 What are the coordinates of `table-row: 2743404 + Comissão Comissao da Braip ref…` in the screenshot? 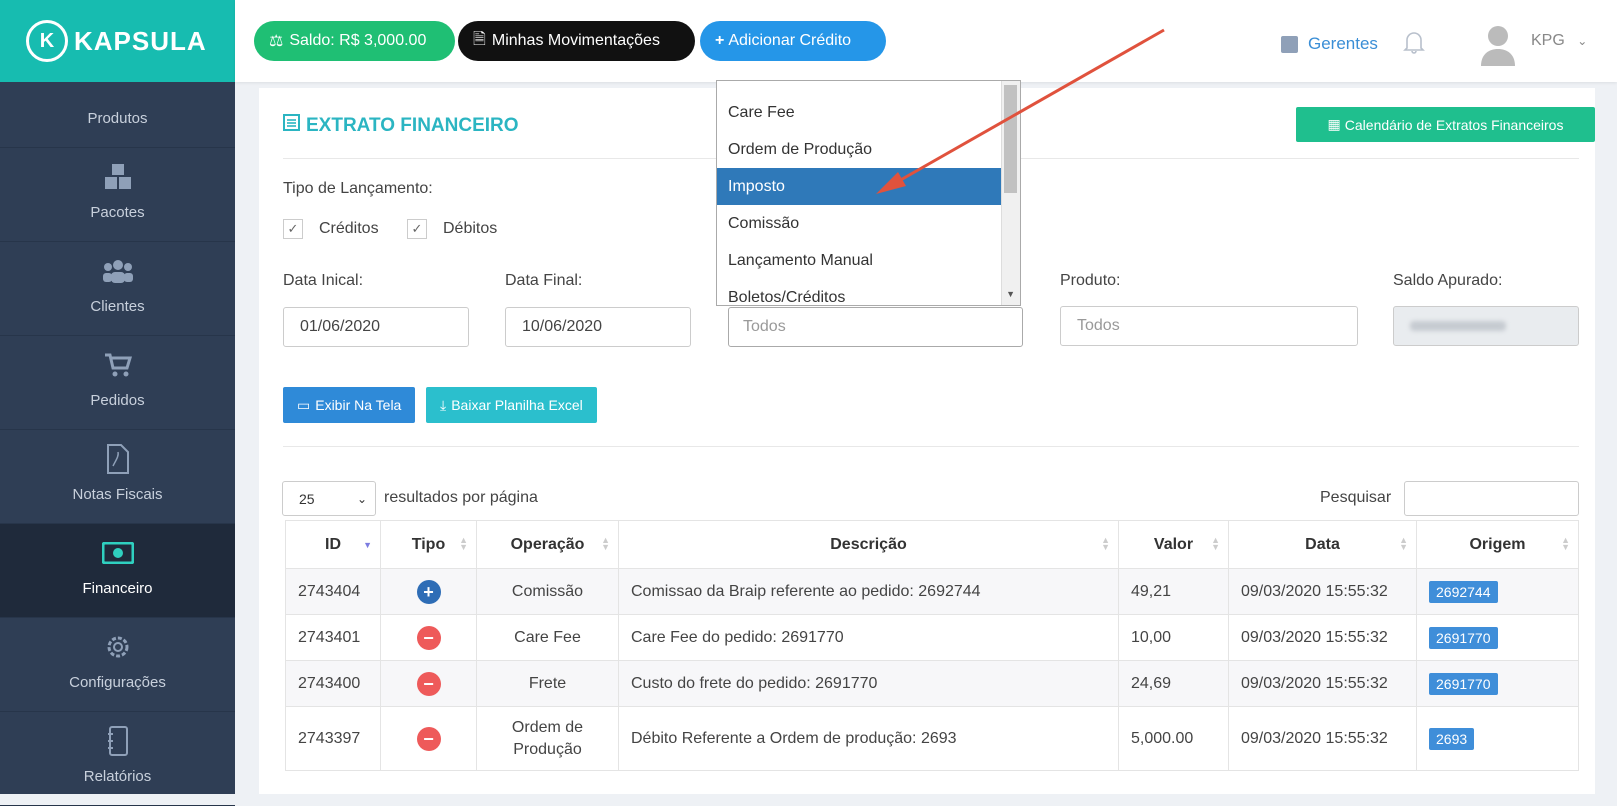 It's located at (932, 591).